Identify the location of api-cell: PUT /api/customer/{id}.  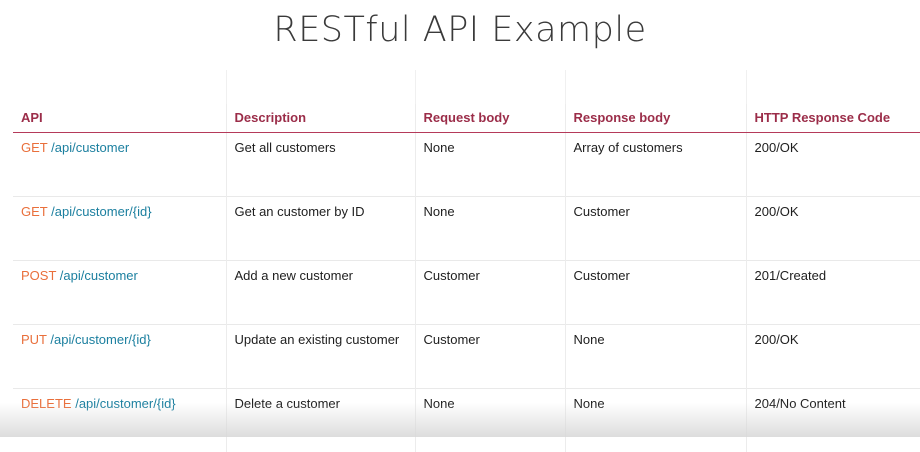
(119, 357).